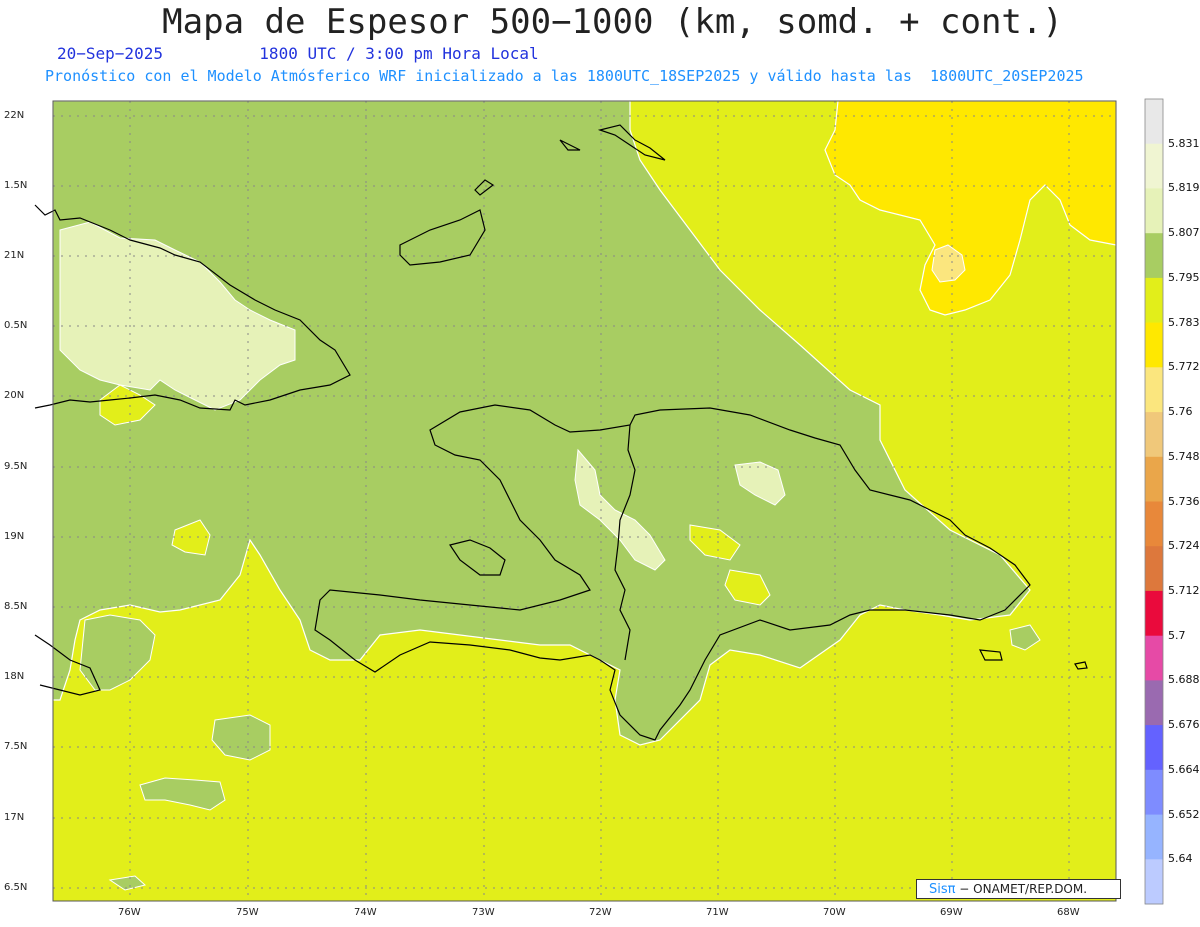  I want to click on colorbar-label: 5.676, so click(1184, 725).